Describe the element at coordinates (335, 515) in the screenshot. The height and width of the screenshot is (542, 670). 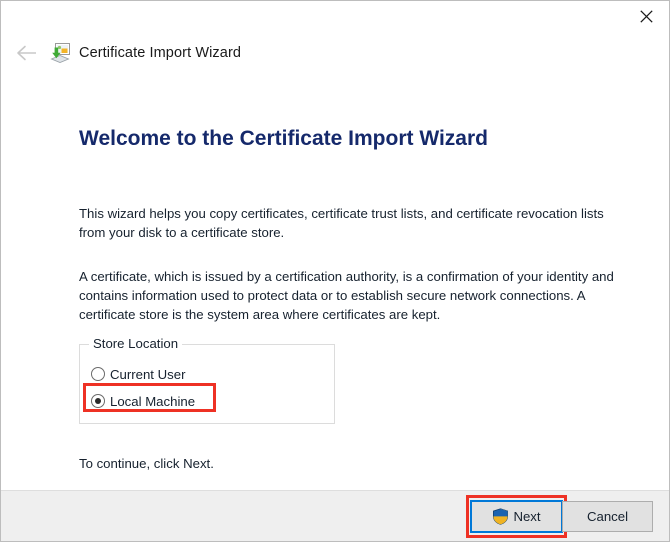
I see `wizard-footer: Next Cancel` at that location.